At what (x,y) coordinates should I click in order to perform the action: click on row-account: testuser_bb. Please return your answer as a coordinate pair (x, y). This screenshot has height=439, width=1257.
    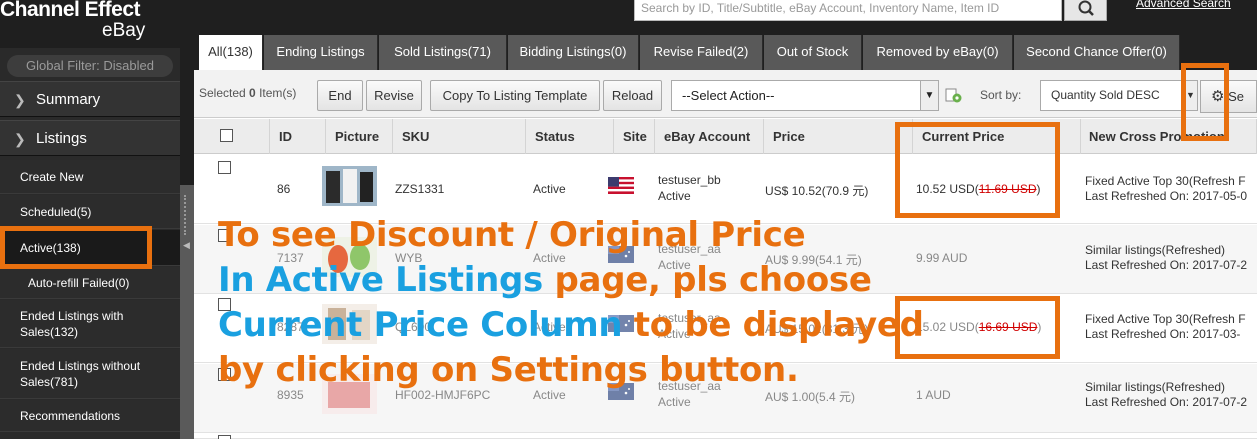
    Looking at the image, I should click on (689, 180).